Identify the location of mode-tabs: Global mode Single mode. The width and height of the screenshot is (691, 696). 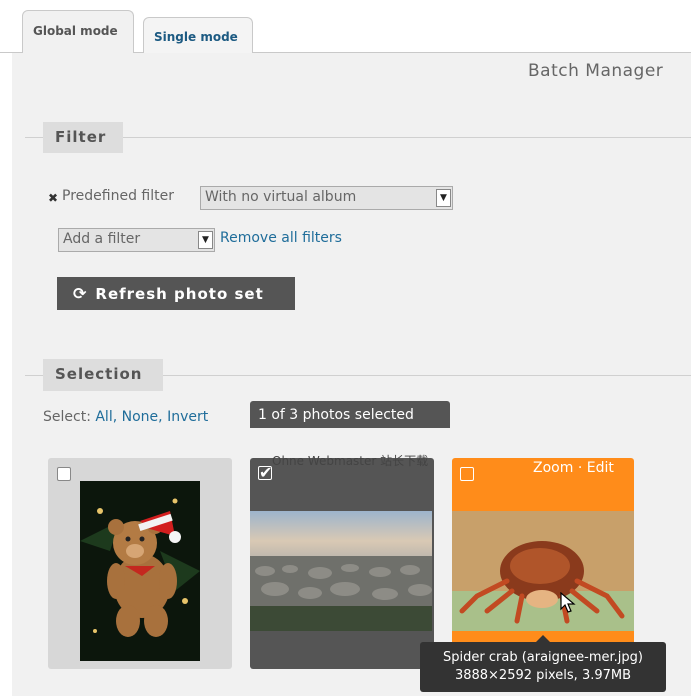
(345, 27).